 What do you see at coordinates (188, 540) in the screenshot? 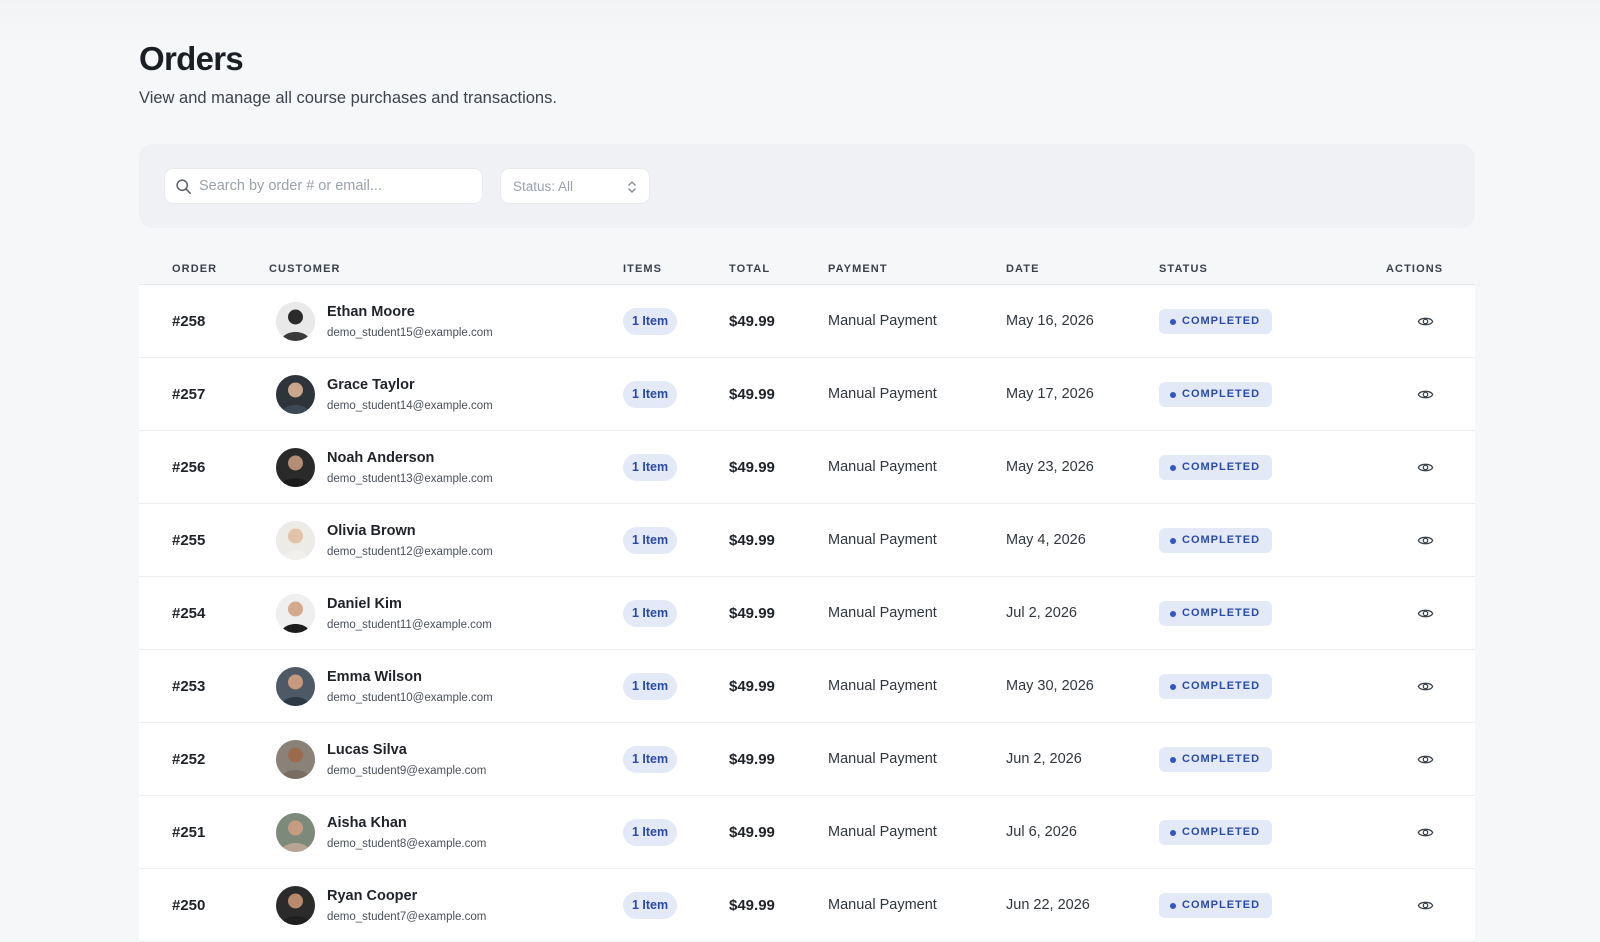
I see `order-number: #255` at bounding box center [188, 540].